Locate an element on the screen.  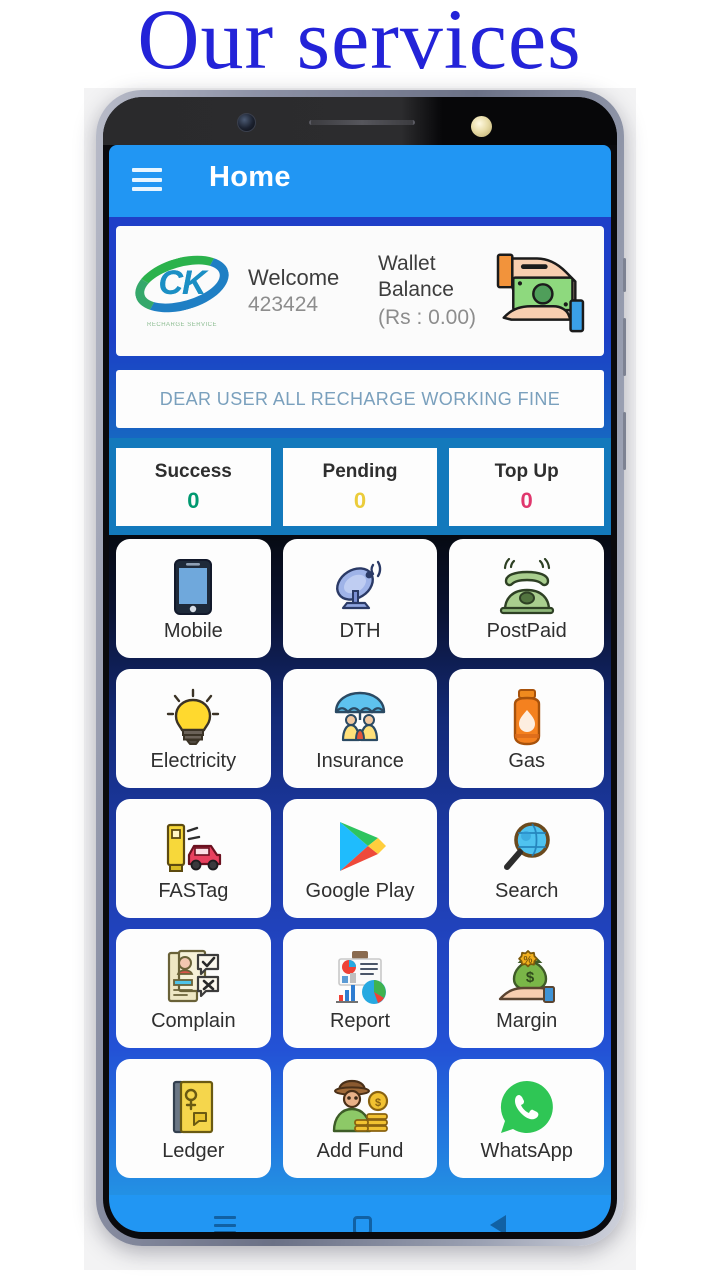
user-id: 423424 is located at coordinates (283, 305).